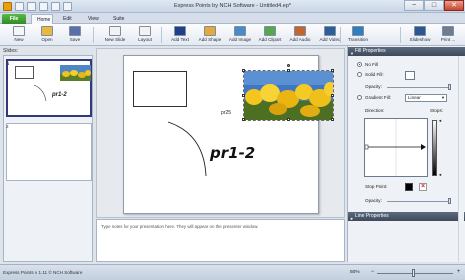 This screenshot has height=280, width=465. What do you see at coordinates (419, 87) in the screenshot?
I see `solid-opacity-track` at bounding box center [419, 87].